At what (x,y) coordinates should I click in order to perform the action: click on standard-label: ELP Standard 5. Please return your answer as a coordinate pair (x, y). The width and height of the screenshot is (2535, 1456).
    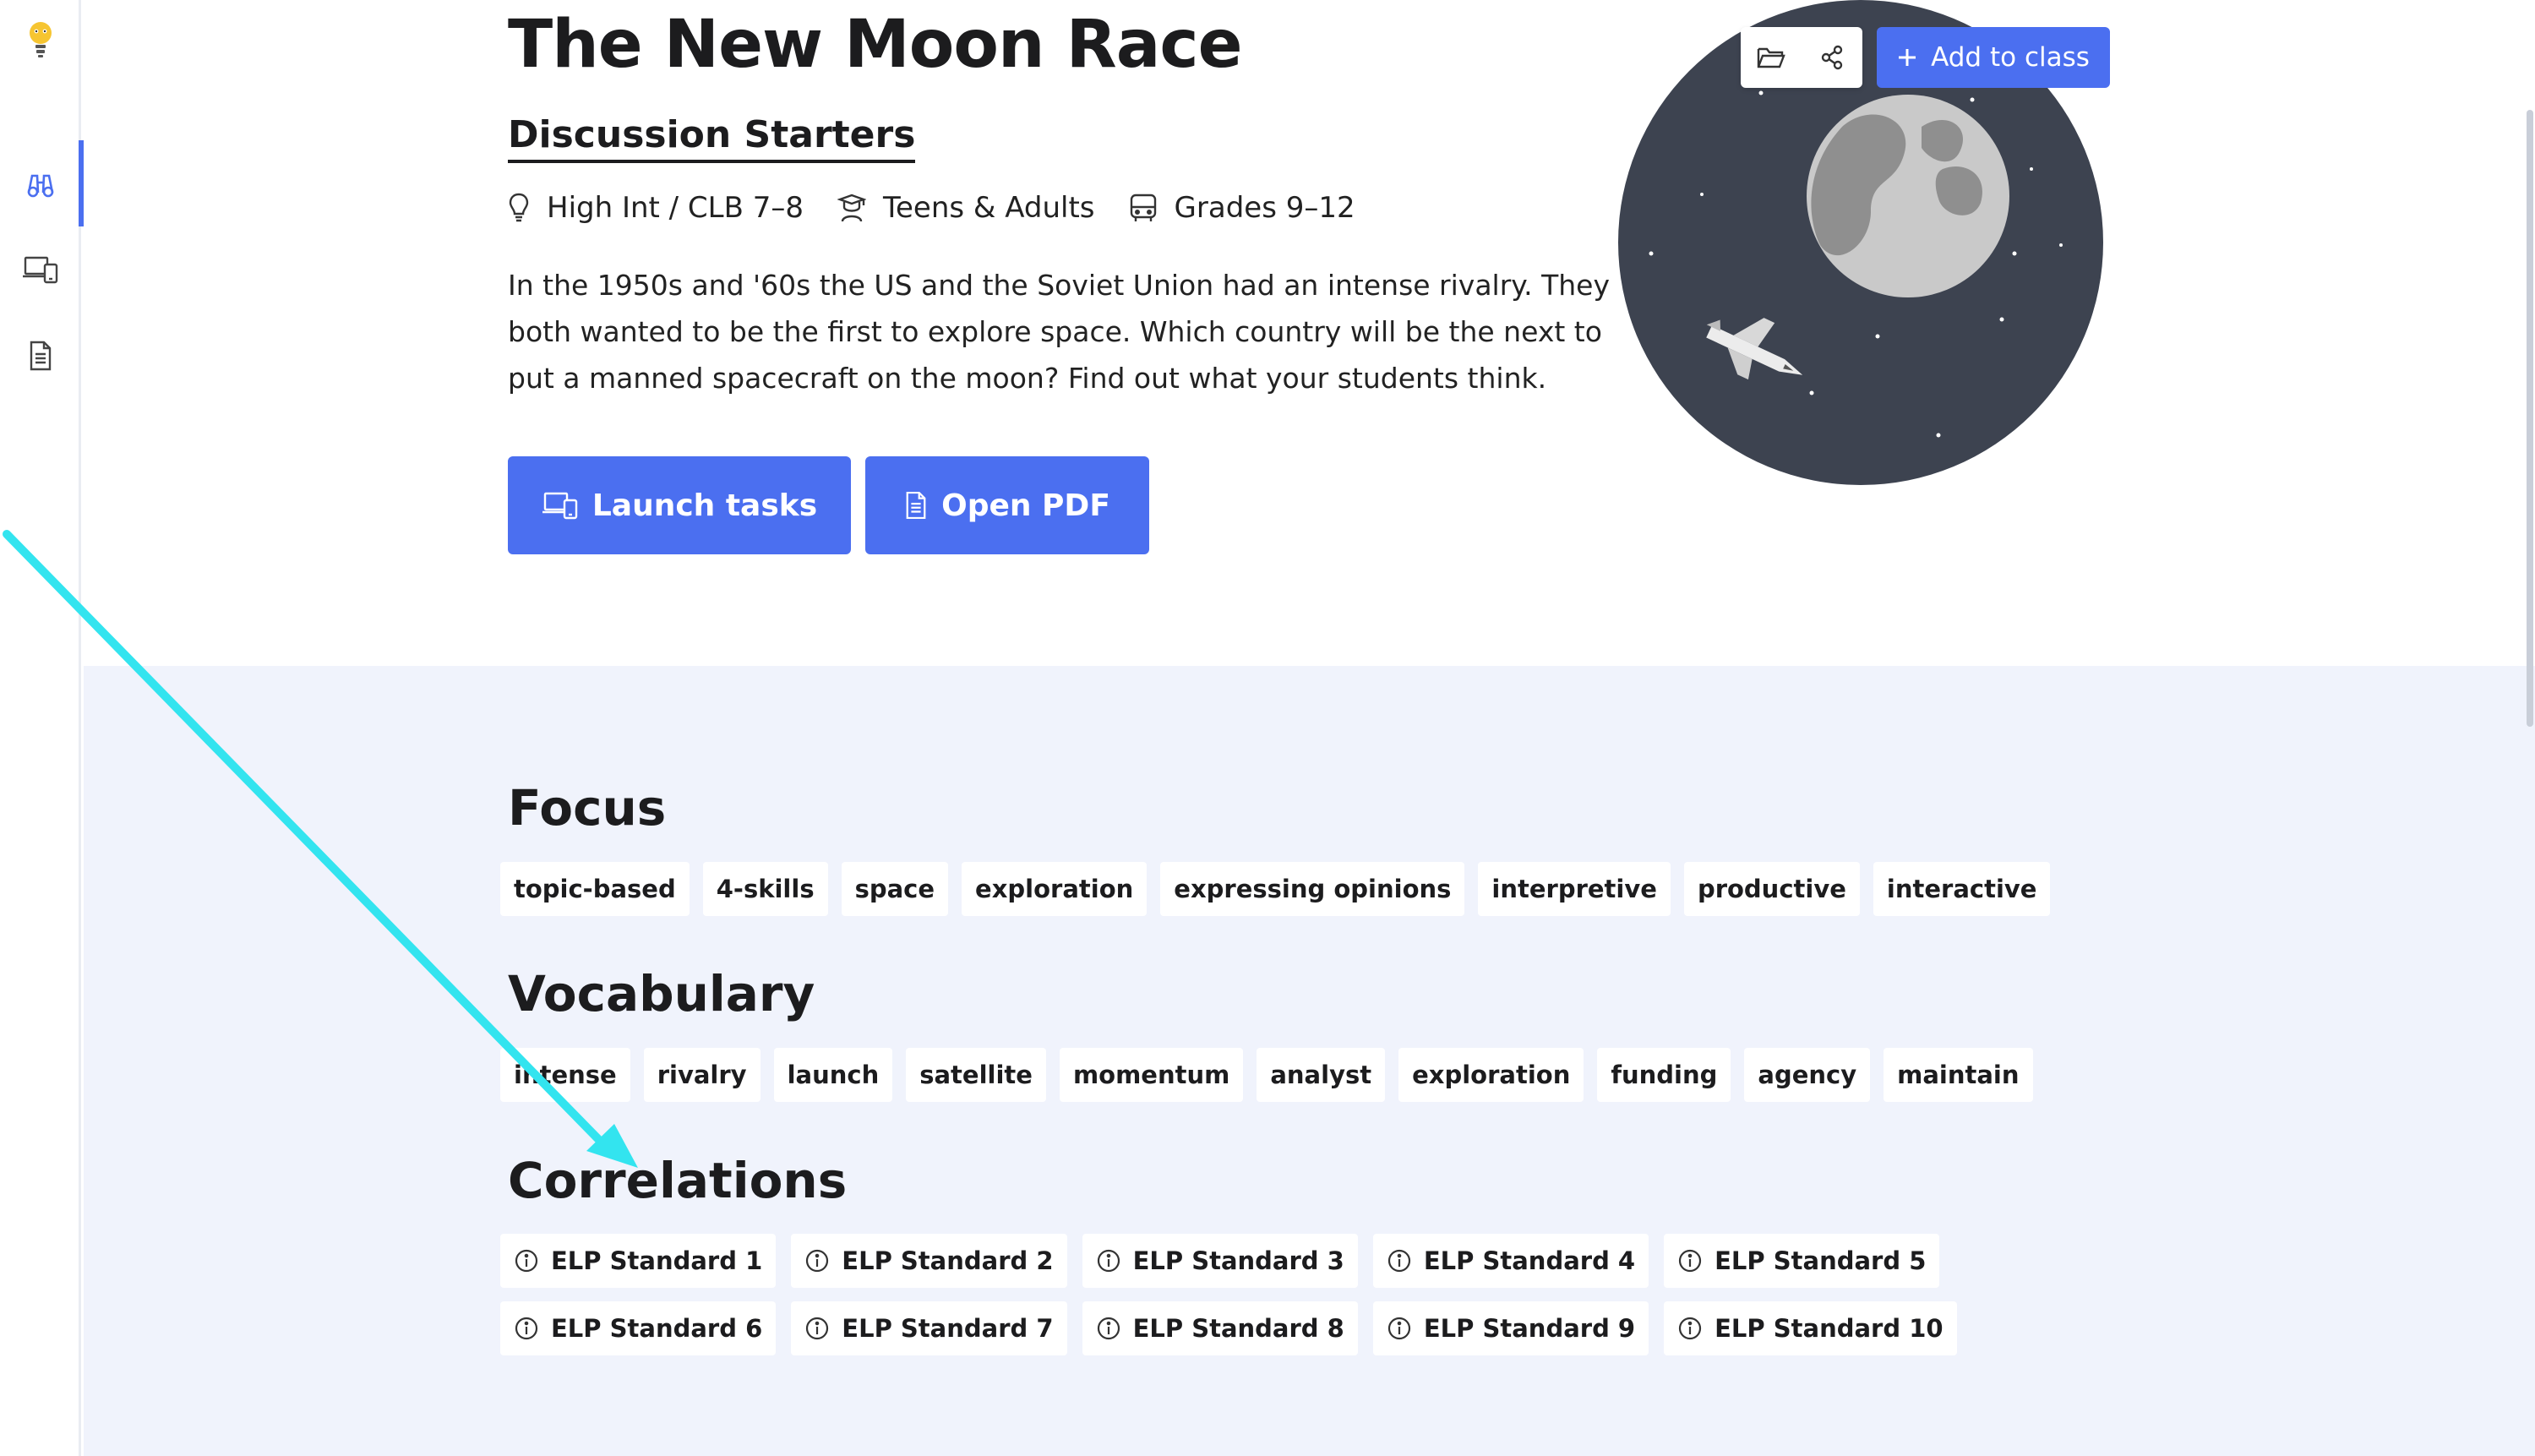
    Looking at the image, I should click on (1821, 1260).